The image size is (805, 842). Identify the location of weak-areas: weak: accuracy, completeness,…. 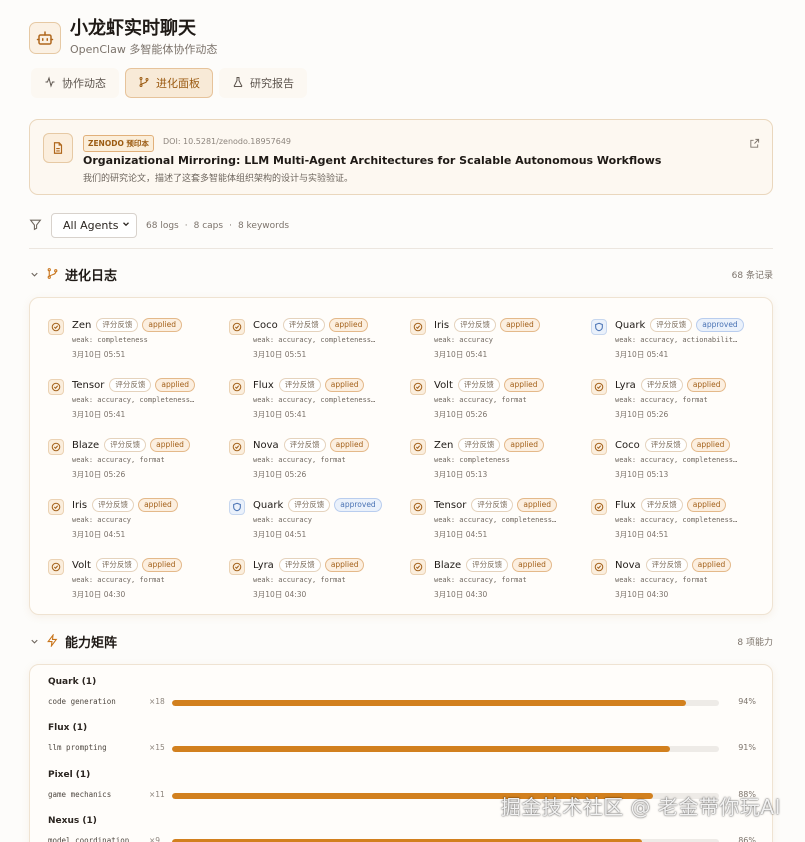
(316, 400).